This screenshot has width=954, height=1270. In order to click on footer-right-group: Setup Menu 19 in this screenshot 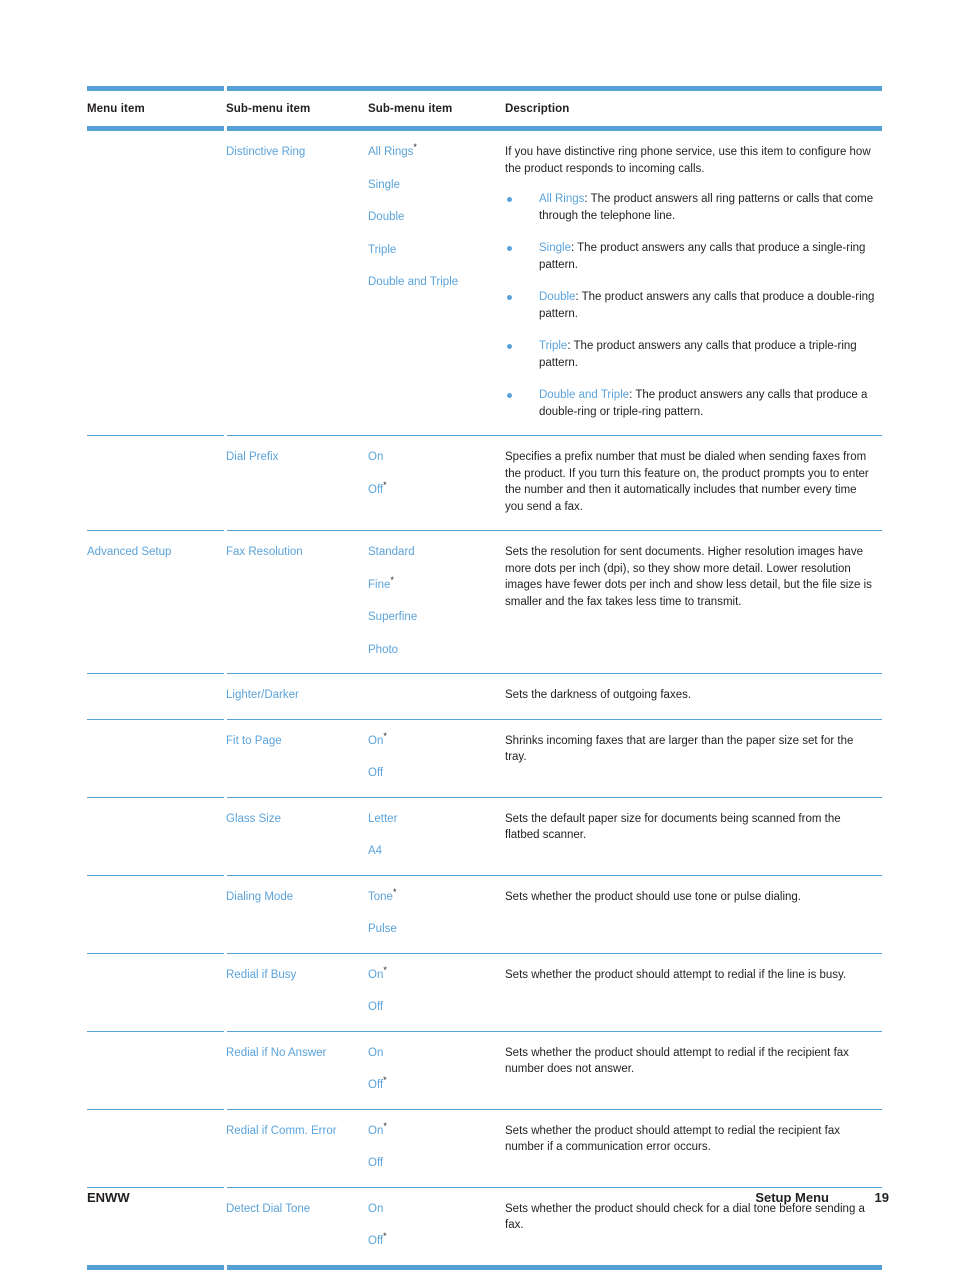, I will do `click(822, 1197)`.